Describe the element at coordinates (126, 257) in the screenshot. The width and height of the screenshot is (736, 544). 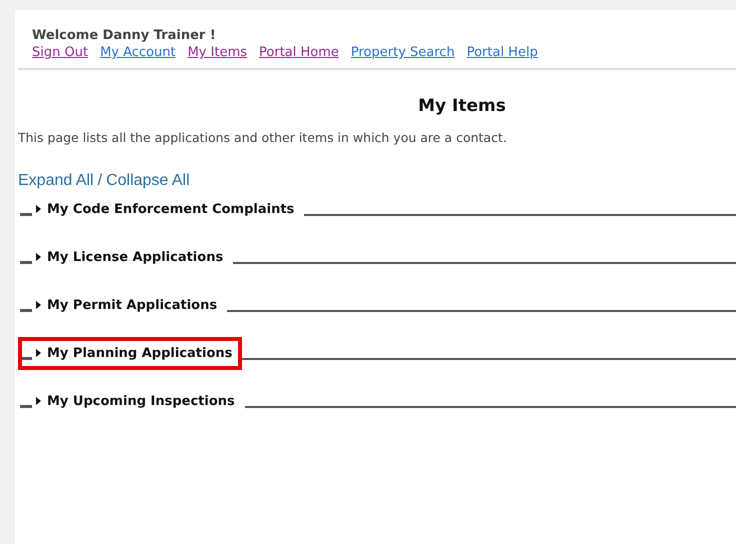
I see `section-header: My License Applications` at that location.